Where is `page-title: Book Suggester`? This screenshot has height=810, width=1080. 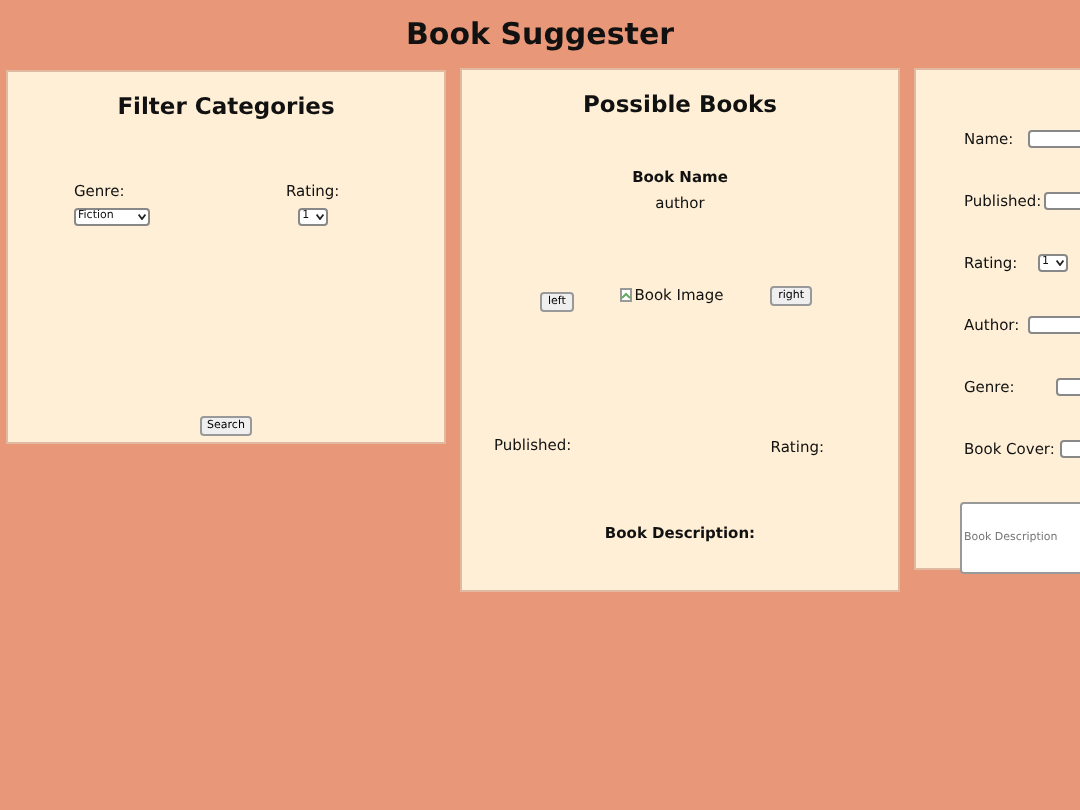 page-title: Book Suggester is located at coordinates (540, 34).